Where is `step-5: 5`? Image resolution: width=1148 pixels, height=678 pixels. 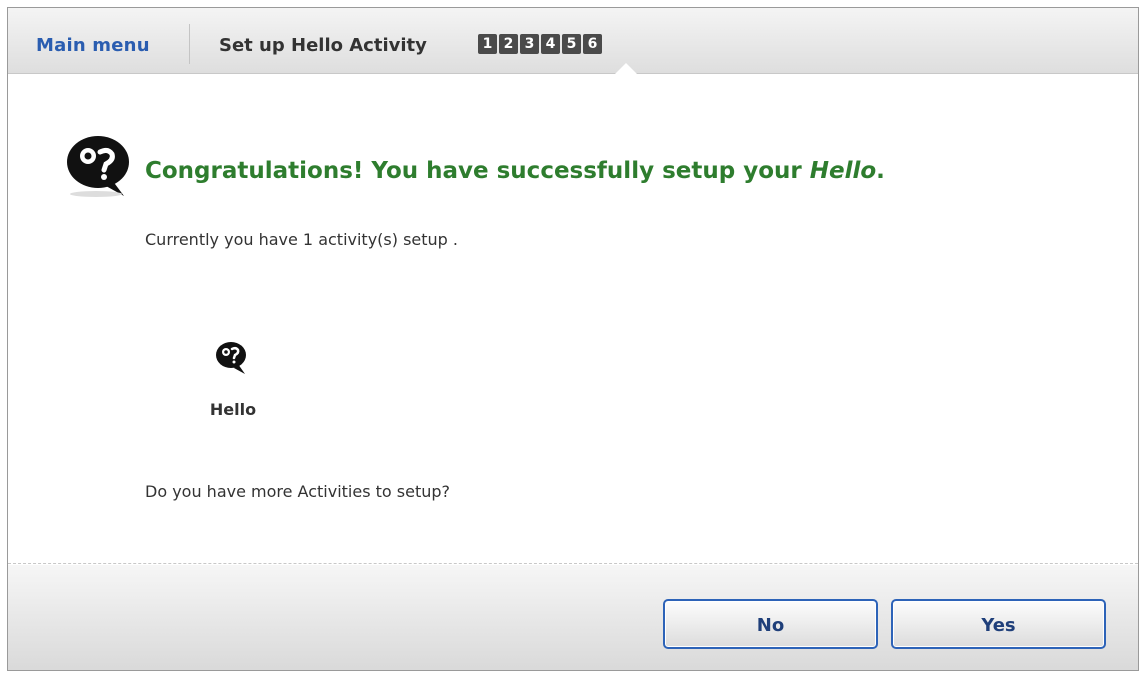 step-5: 5 is located at coordinates (571, 44).